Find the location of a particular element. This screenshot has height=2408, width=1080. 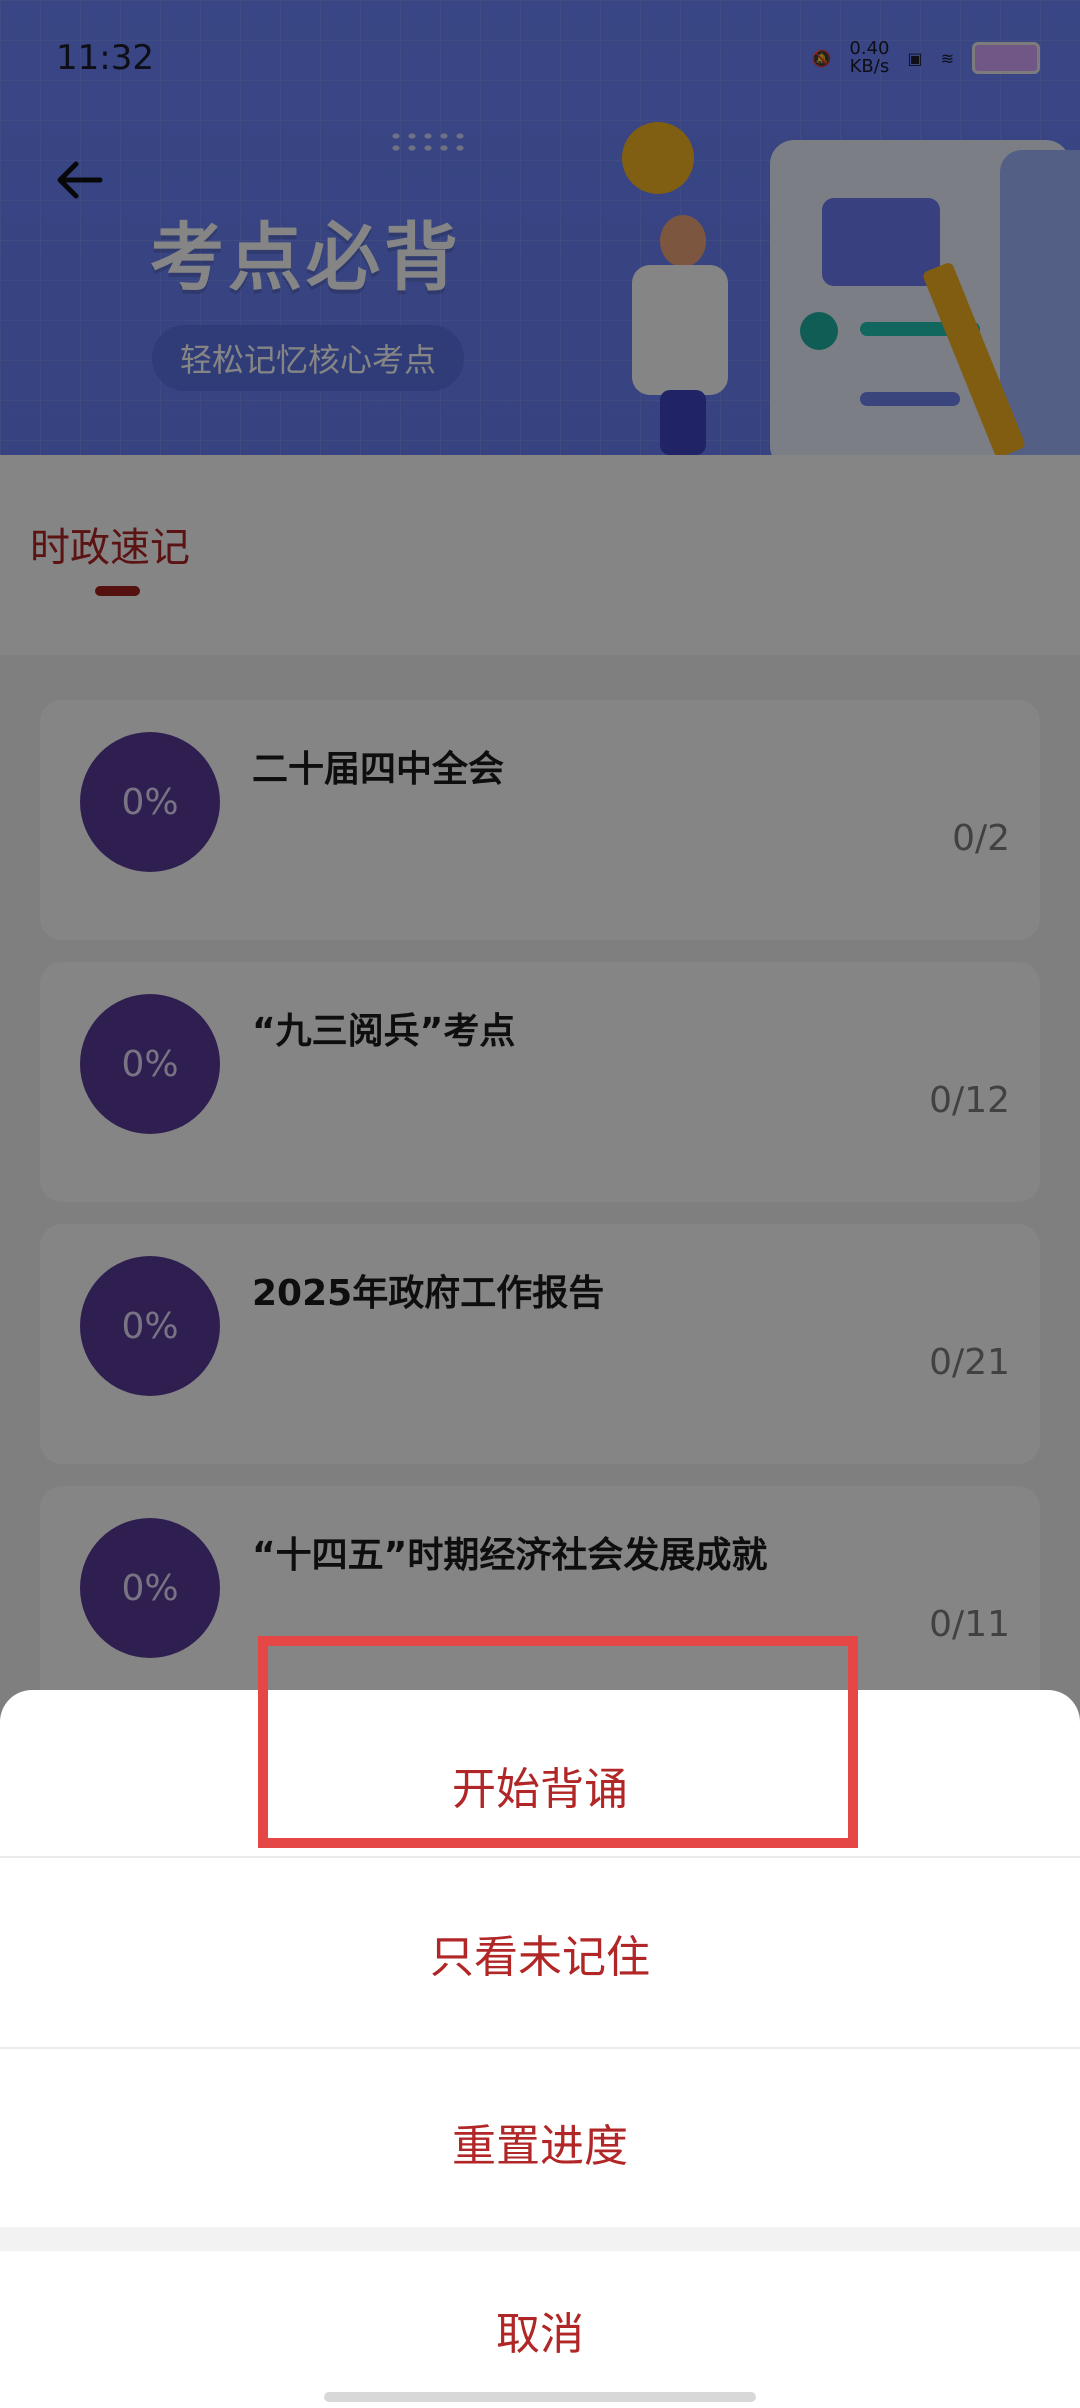

show-unremembered-button: 只看未记住 is located at coordinates (540, 1953).